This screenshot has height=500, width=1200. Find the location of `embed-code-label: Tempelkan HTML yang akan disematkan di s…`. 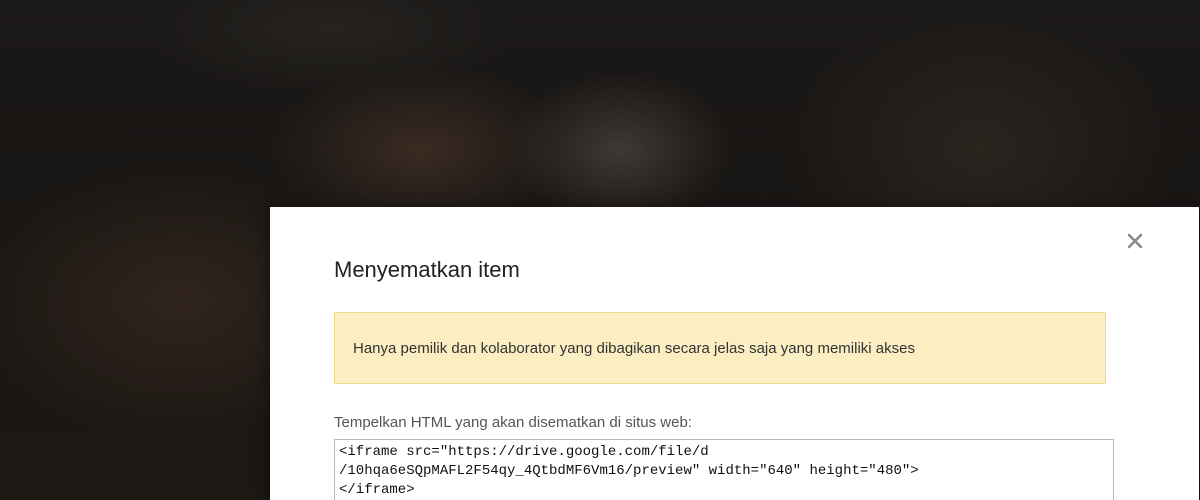

embed-code-label: Tempelkan HTML yang akan disematkan di s… is located at coordinates (513, 422).